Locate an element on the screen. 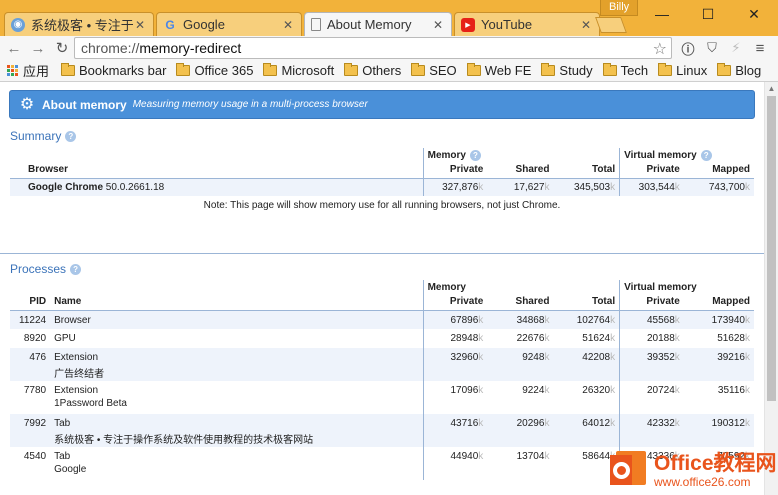 The width and height of the screenshot is (778, 495). new-tab-button is located at coordinates (611, 25).